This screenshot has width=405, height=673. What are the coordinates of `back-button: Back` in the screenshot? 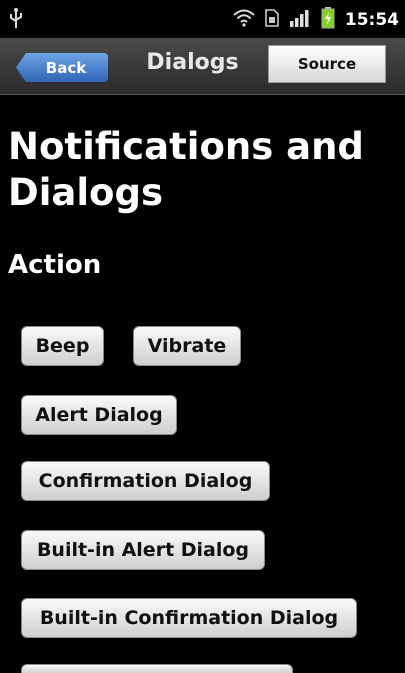 It's located at (62, 67).